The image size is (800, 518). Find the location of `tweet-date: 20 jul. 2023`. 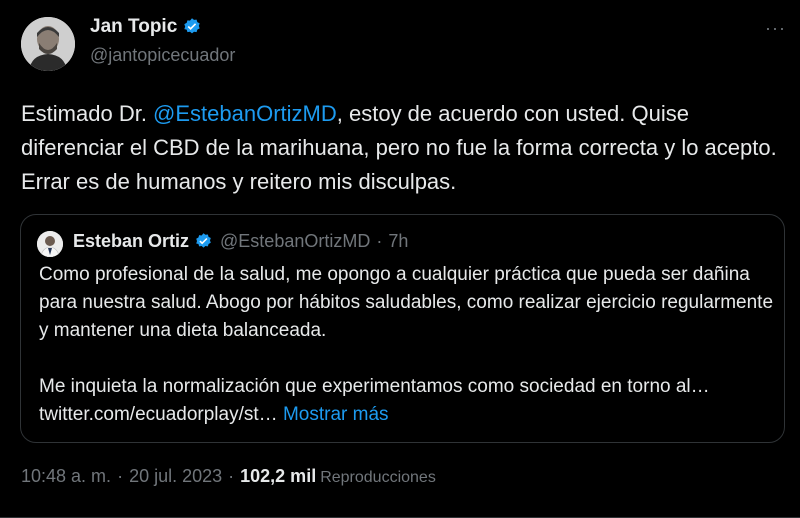

tweet-date: 20 jul. 2023 is located at coordinates (175, 476).